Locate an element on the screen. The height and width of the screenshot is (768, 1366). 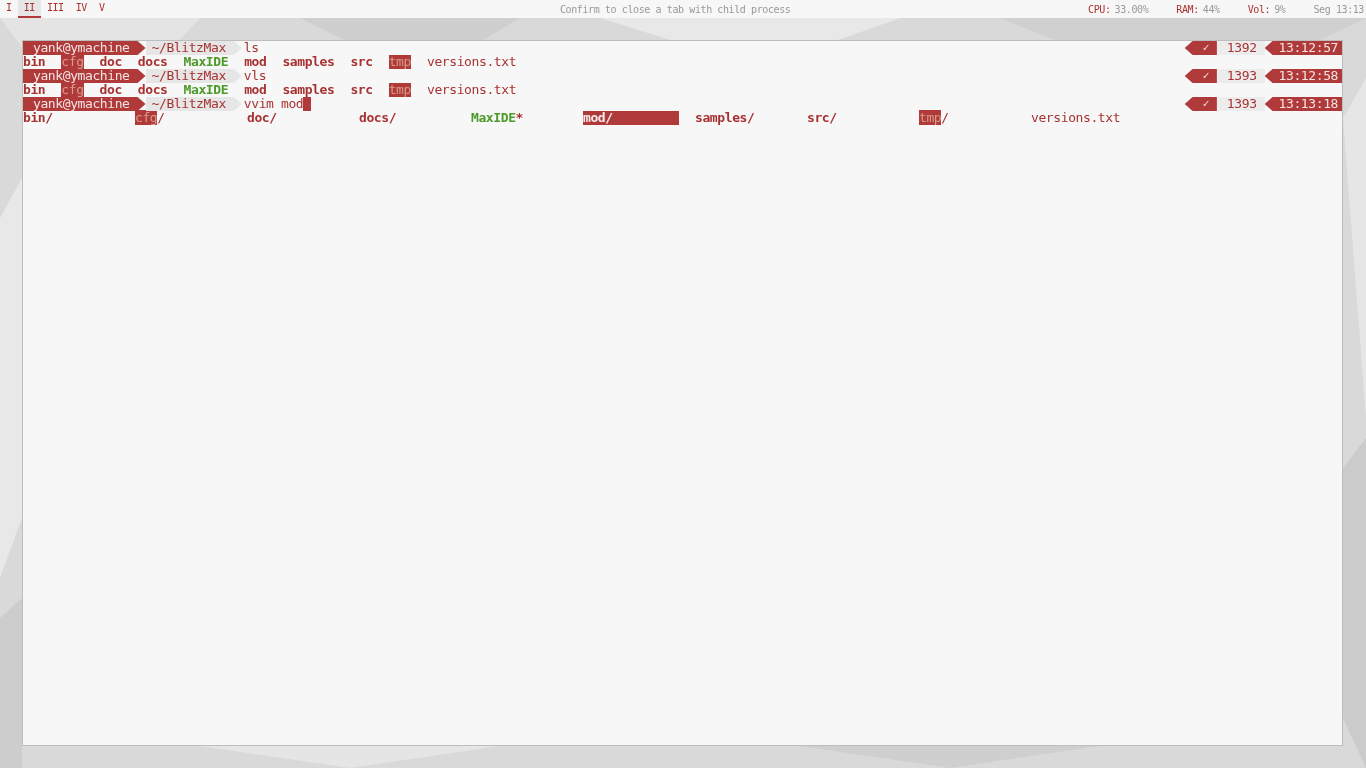
stat-label: RAM: is located at coordinates (1187, 9).